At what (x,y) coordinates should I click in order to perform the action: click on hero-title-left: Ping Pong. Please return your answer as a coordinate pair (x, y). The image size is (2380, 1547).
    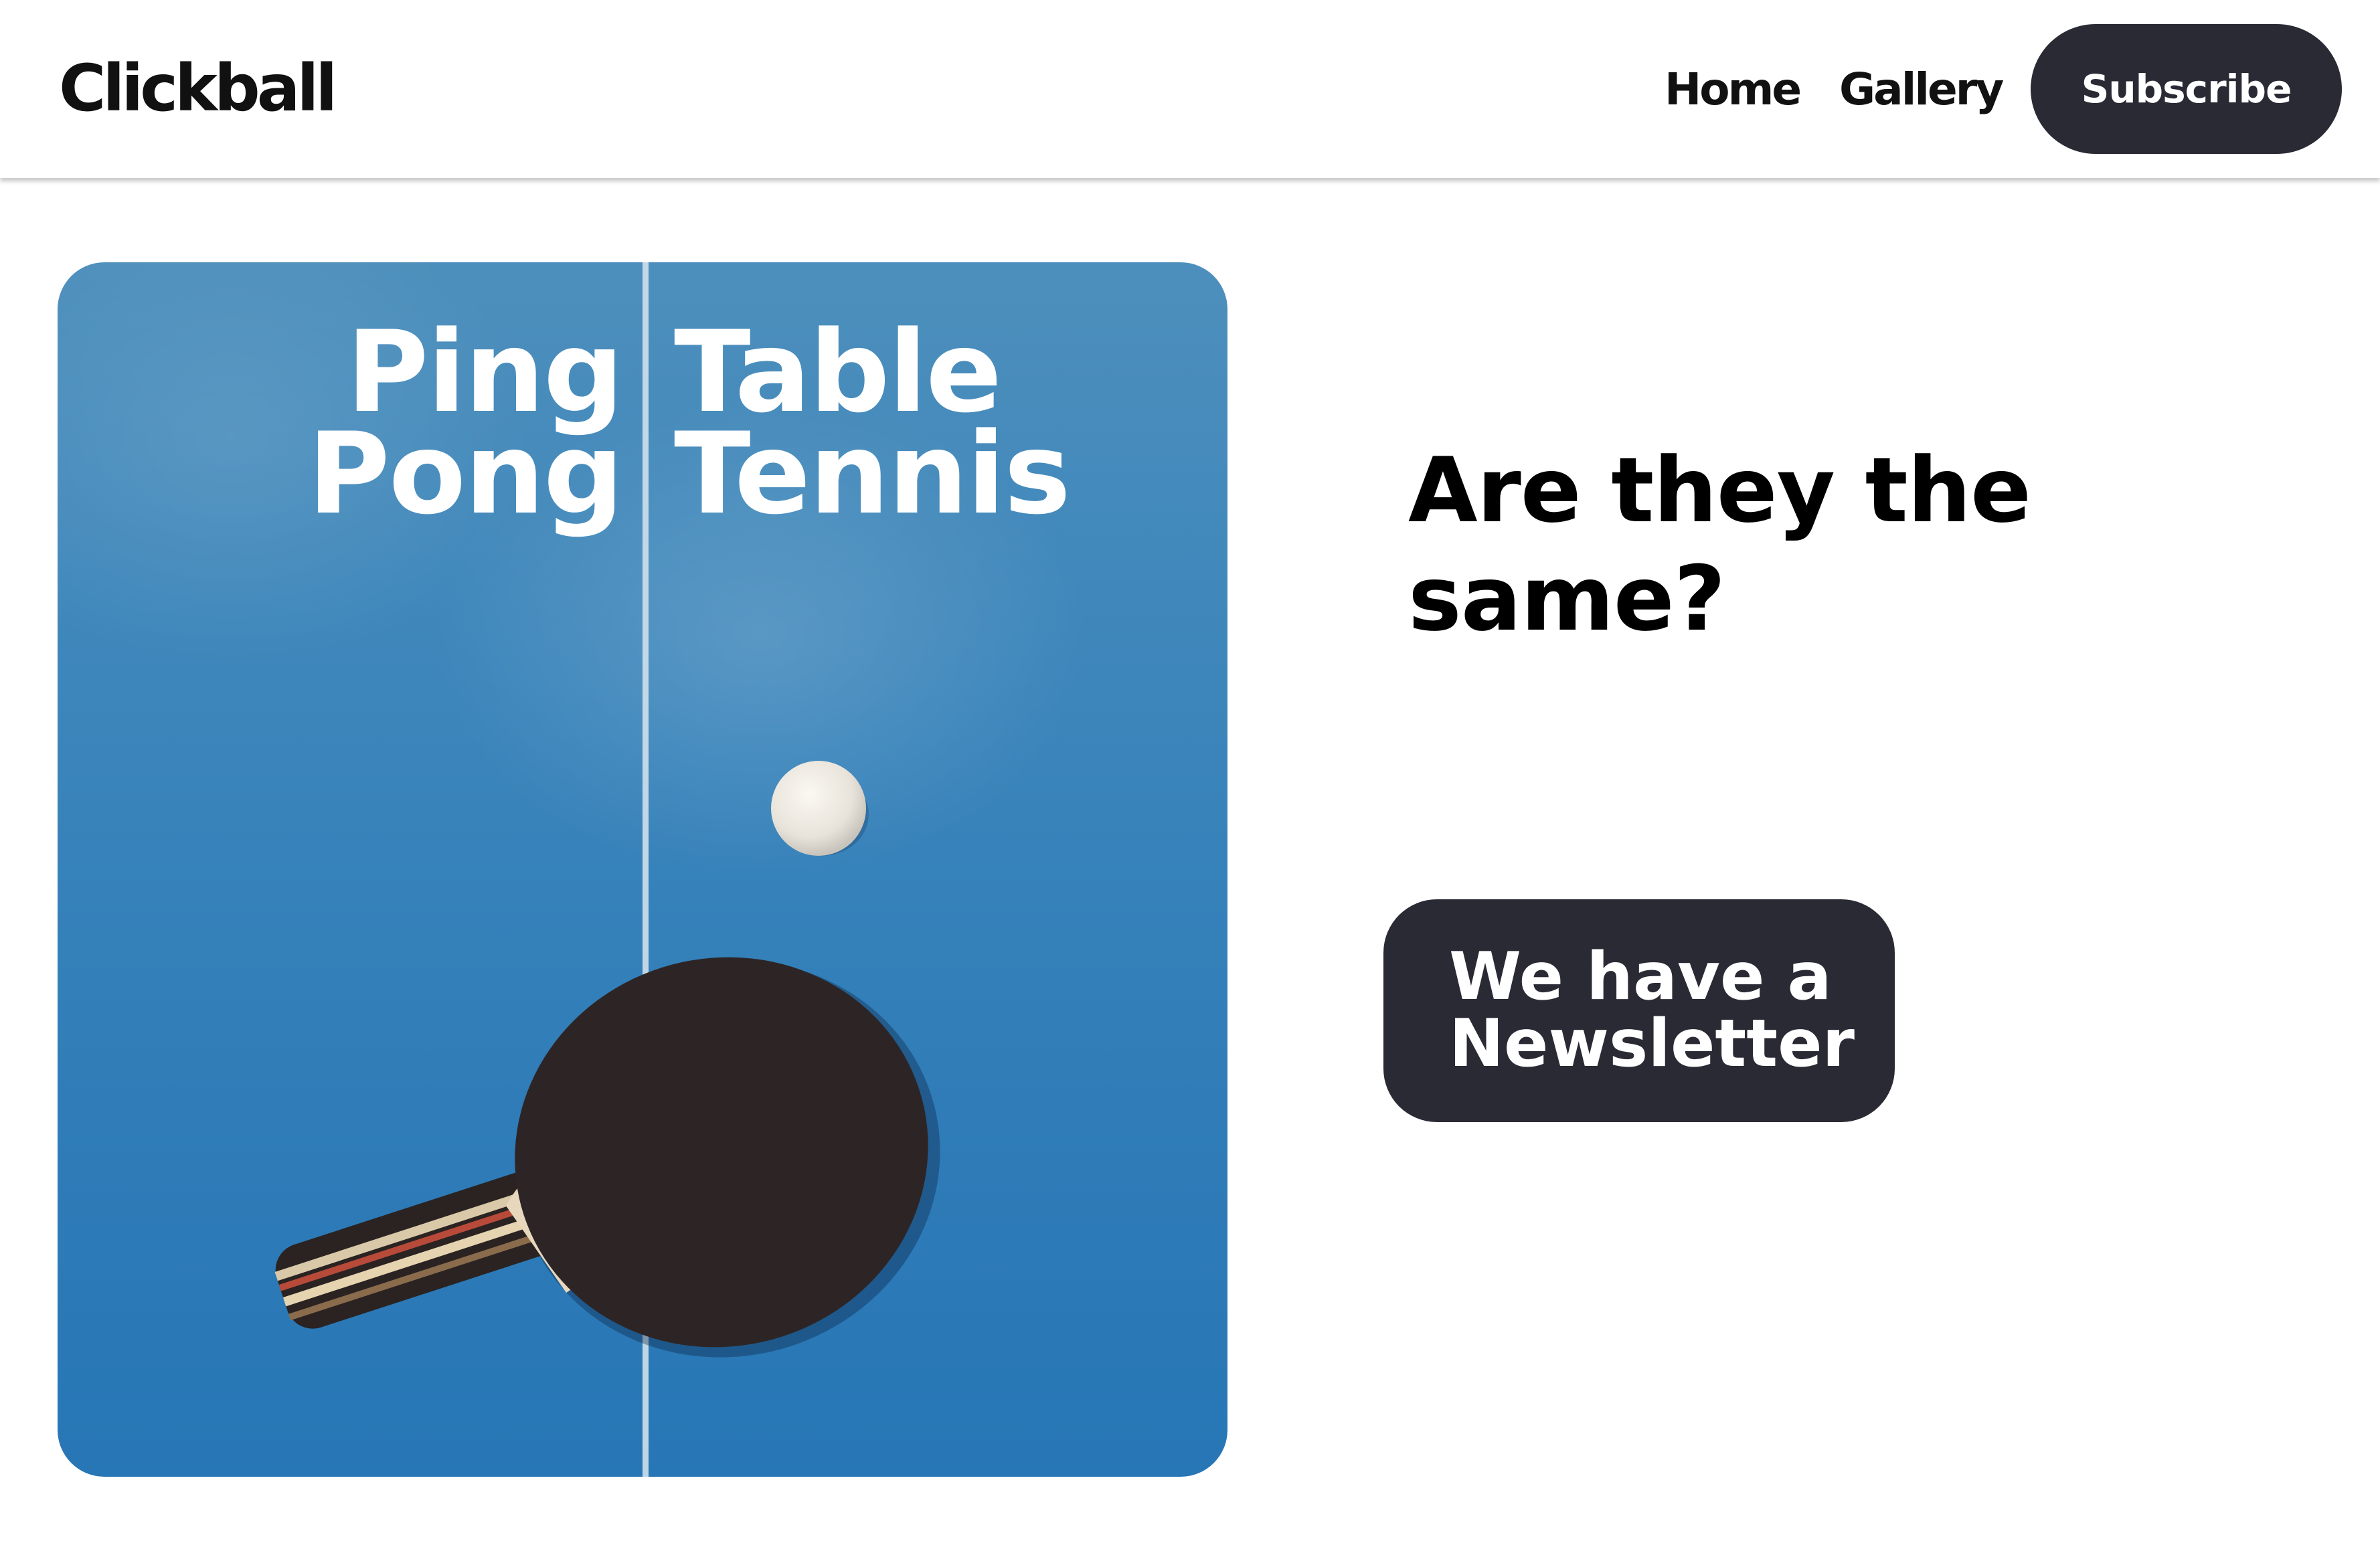
    Looking at the image, I should click on (389, 427).